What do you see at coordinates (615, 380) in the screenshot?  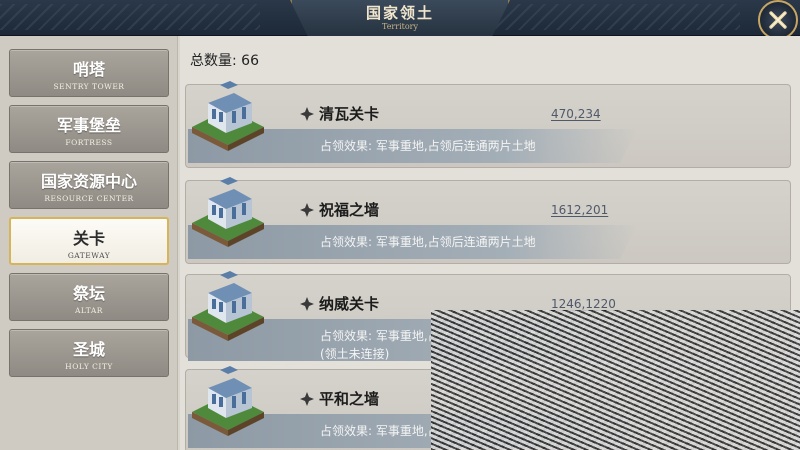 I see `noise-overlay` at bounding box center [615, 380].